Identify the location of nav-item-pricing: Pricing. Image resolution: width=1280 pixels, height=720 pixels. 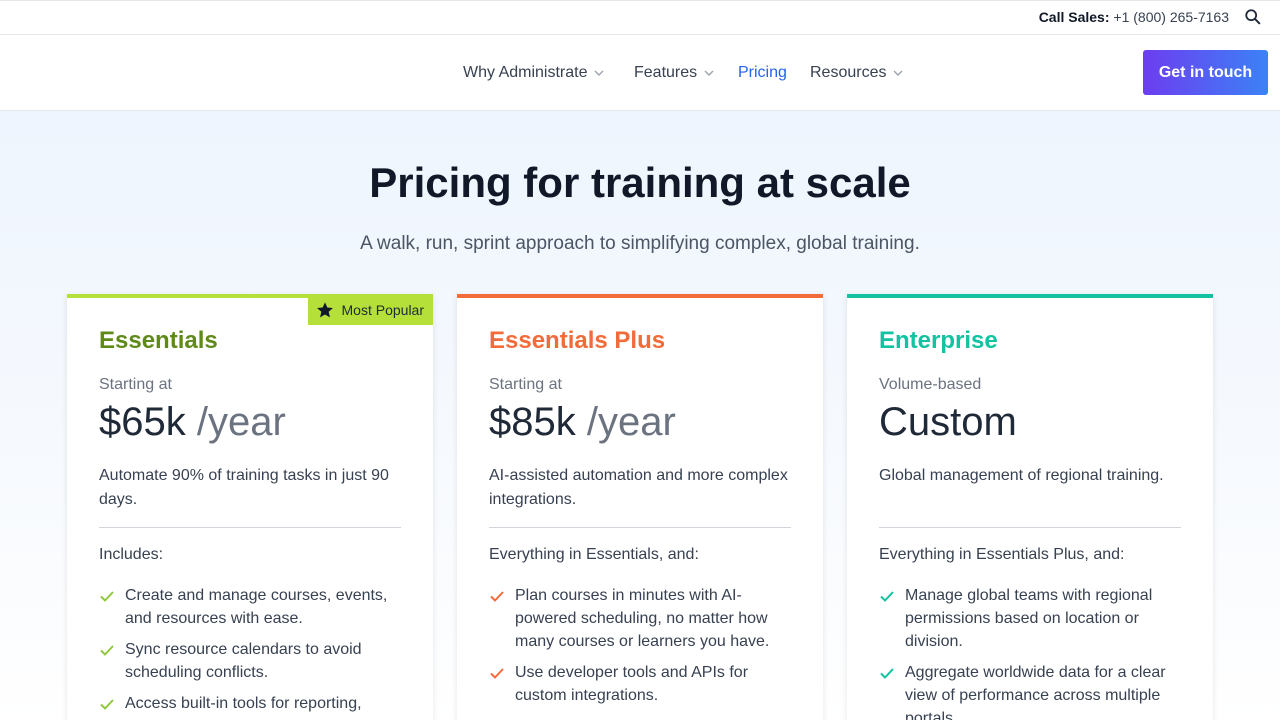
(762, 73).